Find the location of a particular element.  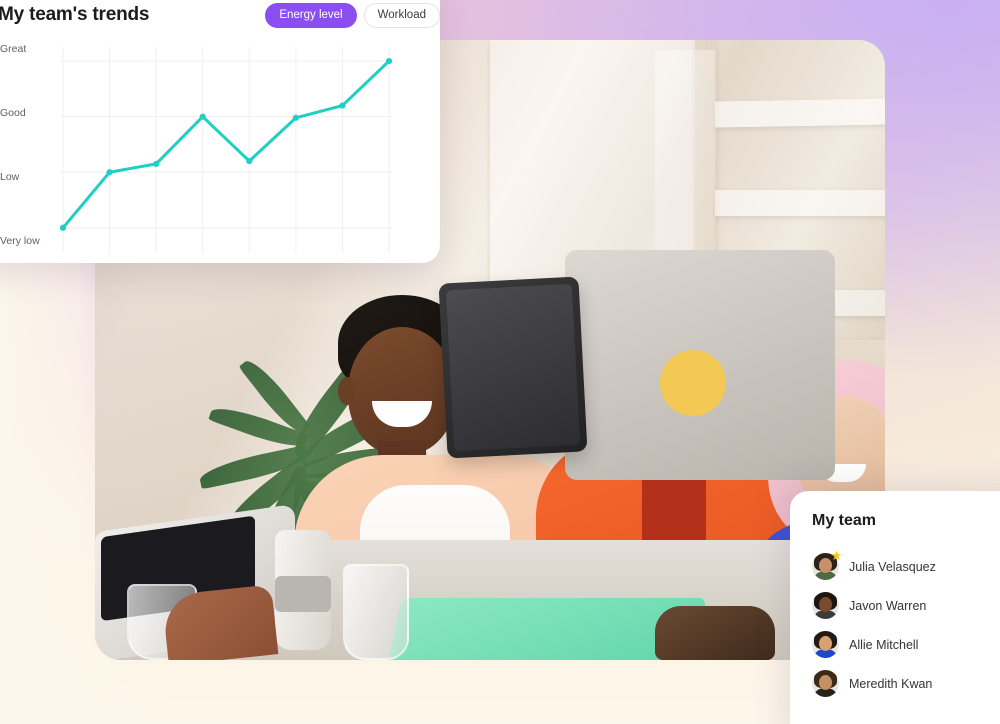

my-team-title: My team is located at coordinates (844, 520).